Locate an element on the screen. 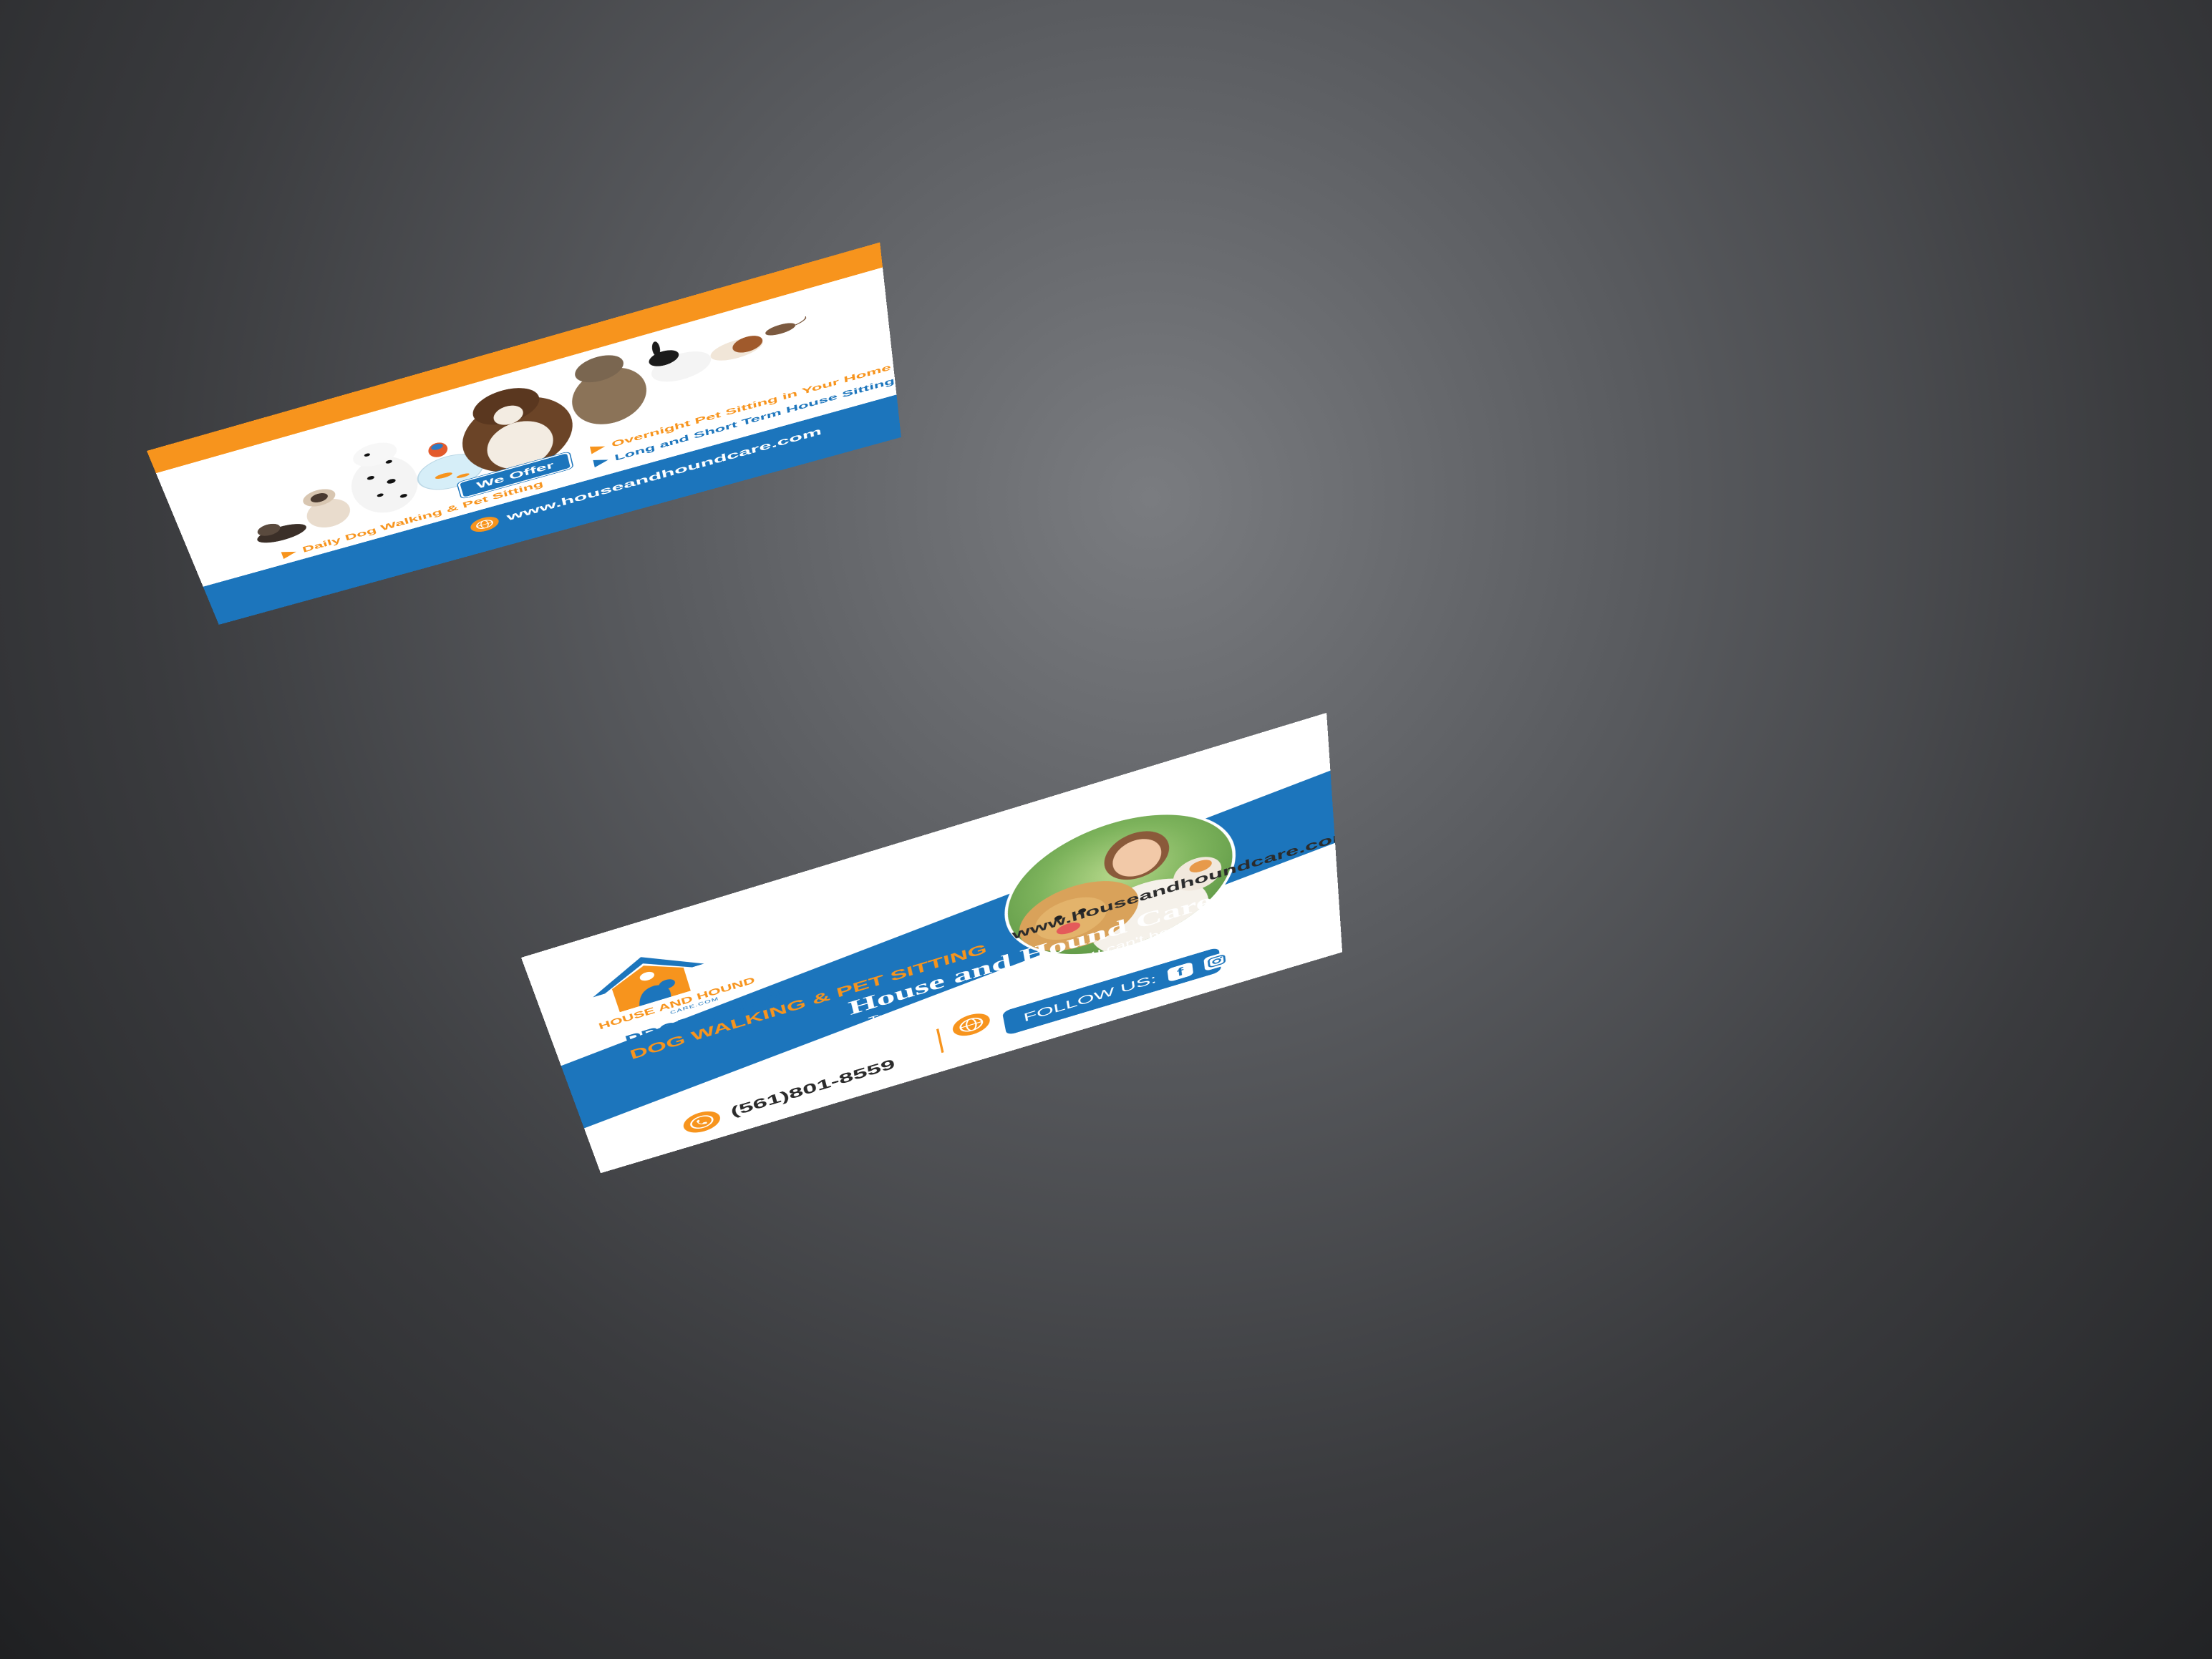 The width and height of the screenshot is (2212, 1659). facebook-icon: f is located at coordinates (1180, 972).